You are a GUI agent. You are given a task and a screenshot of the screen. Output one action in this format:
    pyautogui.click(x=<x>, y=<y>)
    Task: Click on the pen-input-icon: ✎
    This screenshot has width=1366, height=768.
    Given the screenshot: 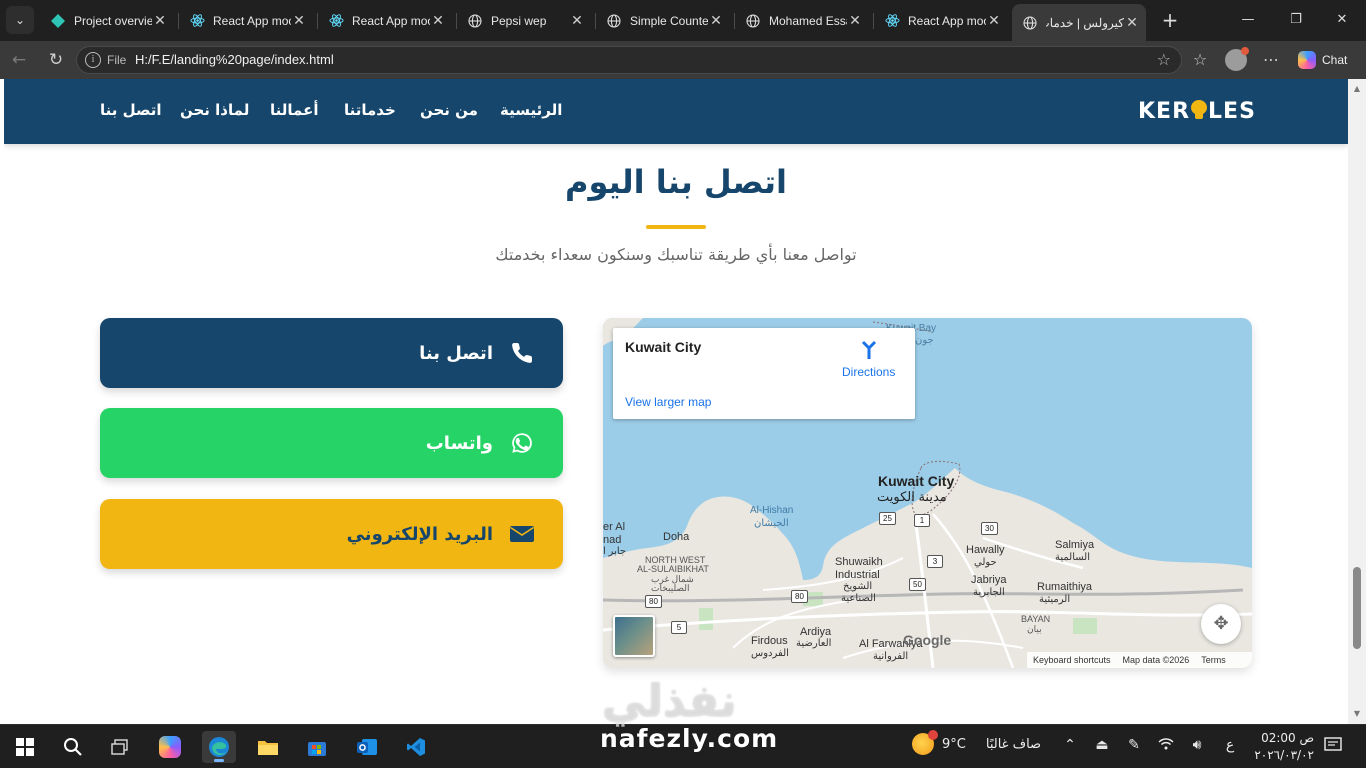 What is the action you would take?
    pyautogui.click(x=1134, y=745)
    